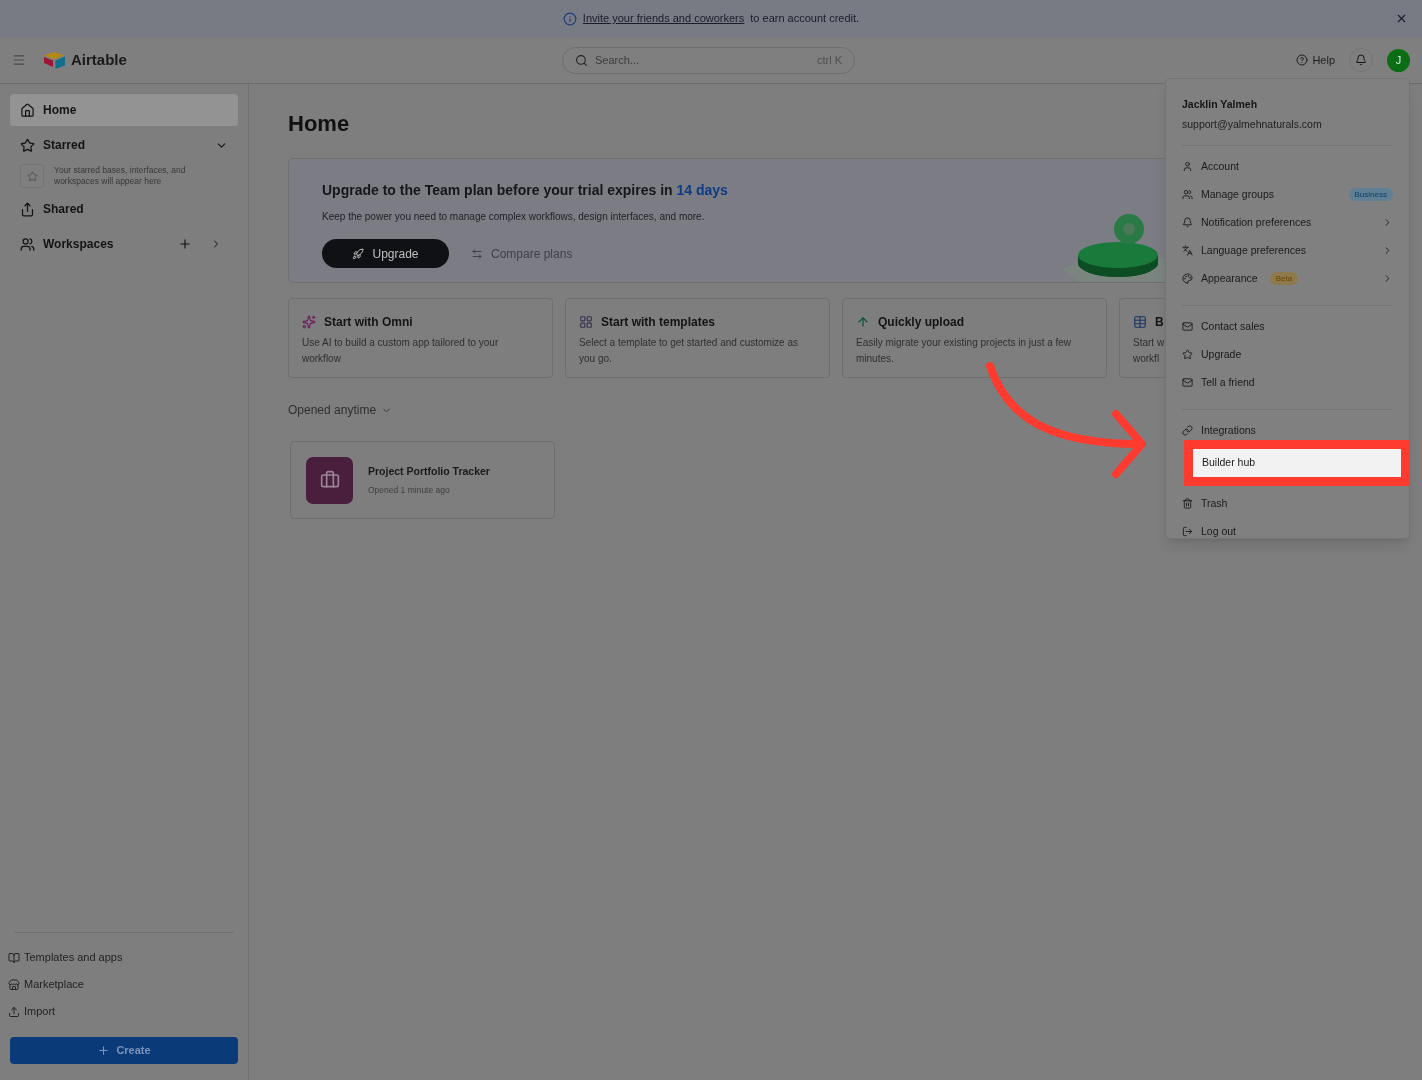 The height and width of the screenshot is (1080, 1422). Describe the element at coordinates (1187, 531) in the screenshot. I see `logout-icon` at that location.